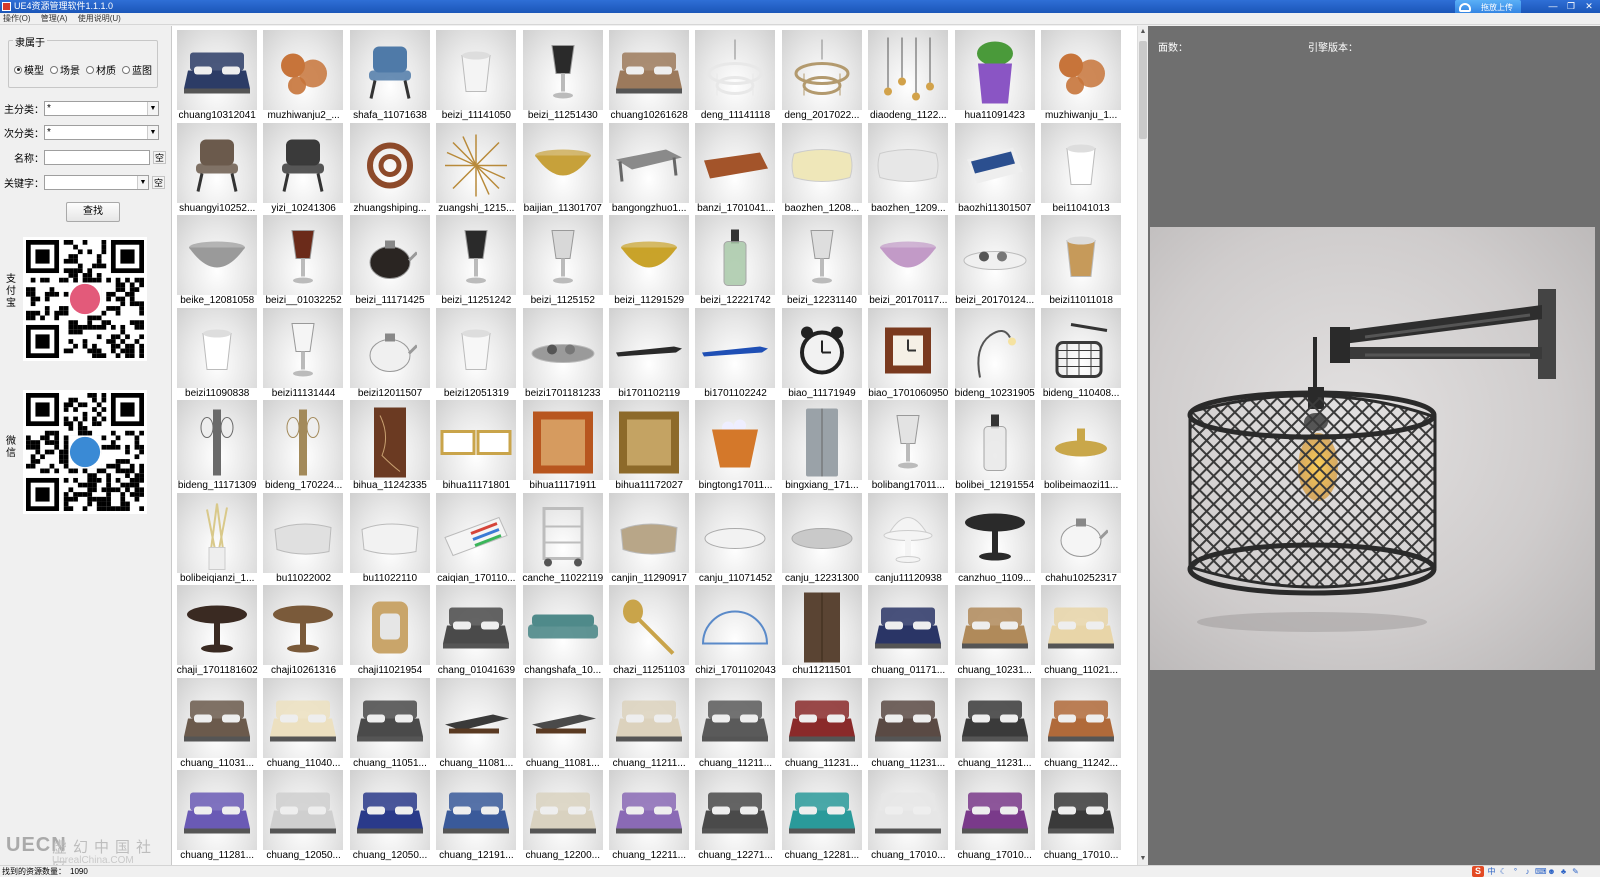  What do you see at coordinates (735, 74) in the screenshot?
I see `asset-tile: deng_11141118` at bounding box center [735, 74].